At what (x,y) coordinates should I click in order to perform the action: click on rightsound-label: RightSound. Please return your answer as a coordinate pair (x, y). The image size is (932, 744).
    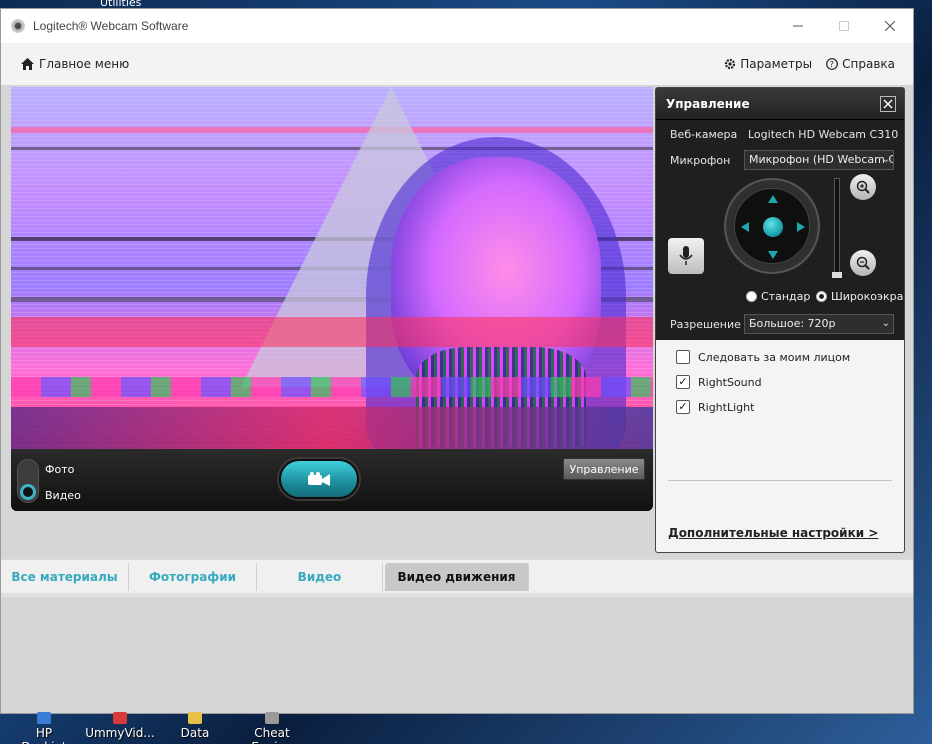
    Looking at the image, I should click on (730, 382).